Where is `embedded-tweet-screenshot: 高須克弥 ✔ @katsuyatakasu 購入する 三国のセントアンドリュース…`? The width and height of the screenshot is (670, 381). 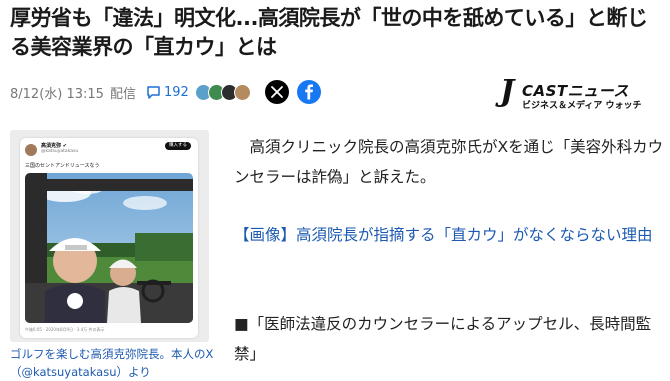 embedded-tweet-screenshot: 高須克弥 ✔ @katsuyatakasu 購入する 三国のセントアンドリュース… is located at coordinates (109, 238).